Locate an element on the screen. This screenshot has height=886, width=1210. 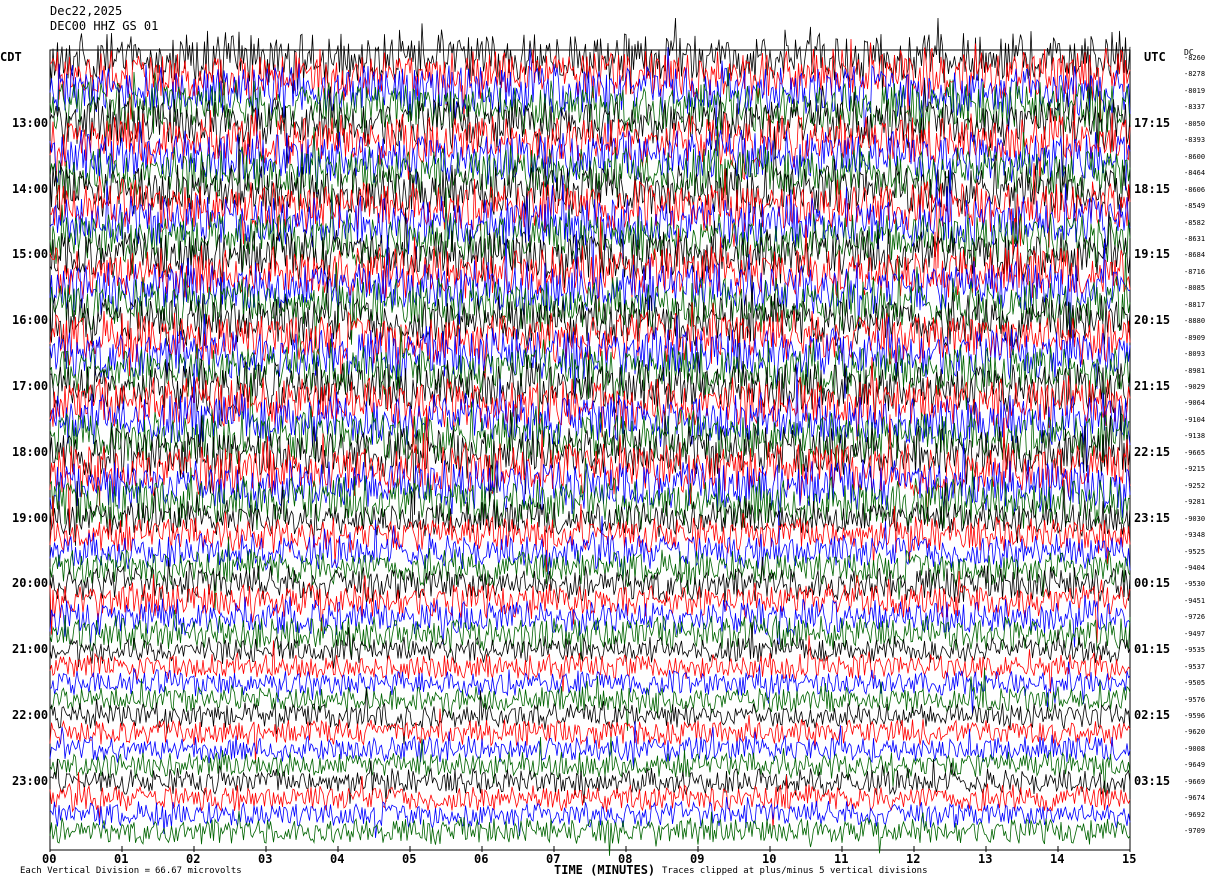
right-hour-label: 00:15 is located at coordinates (1152, 583).